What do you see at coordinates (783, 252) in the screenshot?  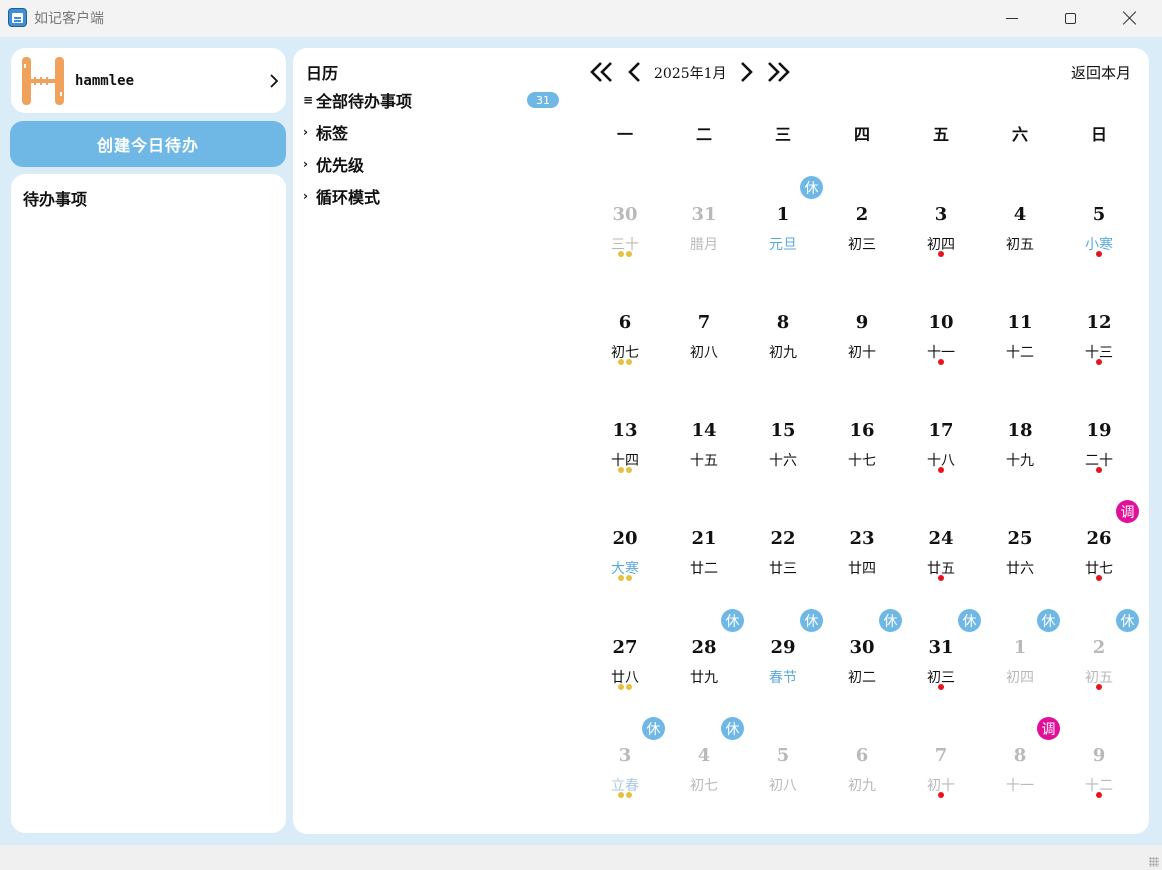 I see `calendar-day-cell: 1 元旦` at bounding box center [783, 252].